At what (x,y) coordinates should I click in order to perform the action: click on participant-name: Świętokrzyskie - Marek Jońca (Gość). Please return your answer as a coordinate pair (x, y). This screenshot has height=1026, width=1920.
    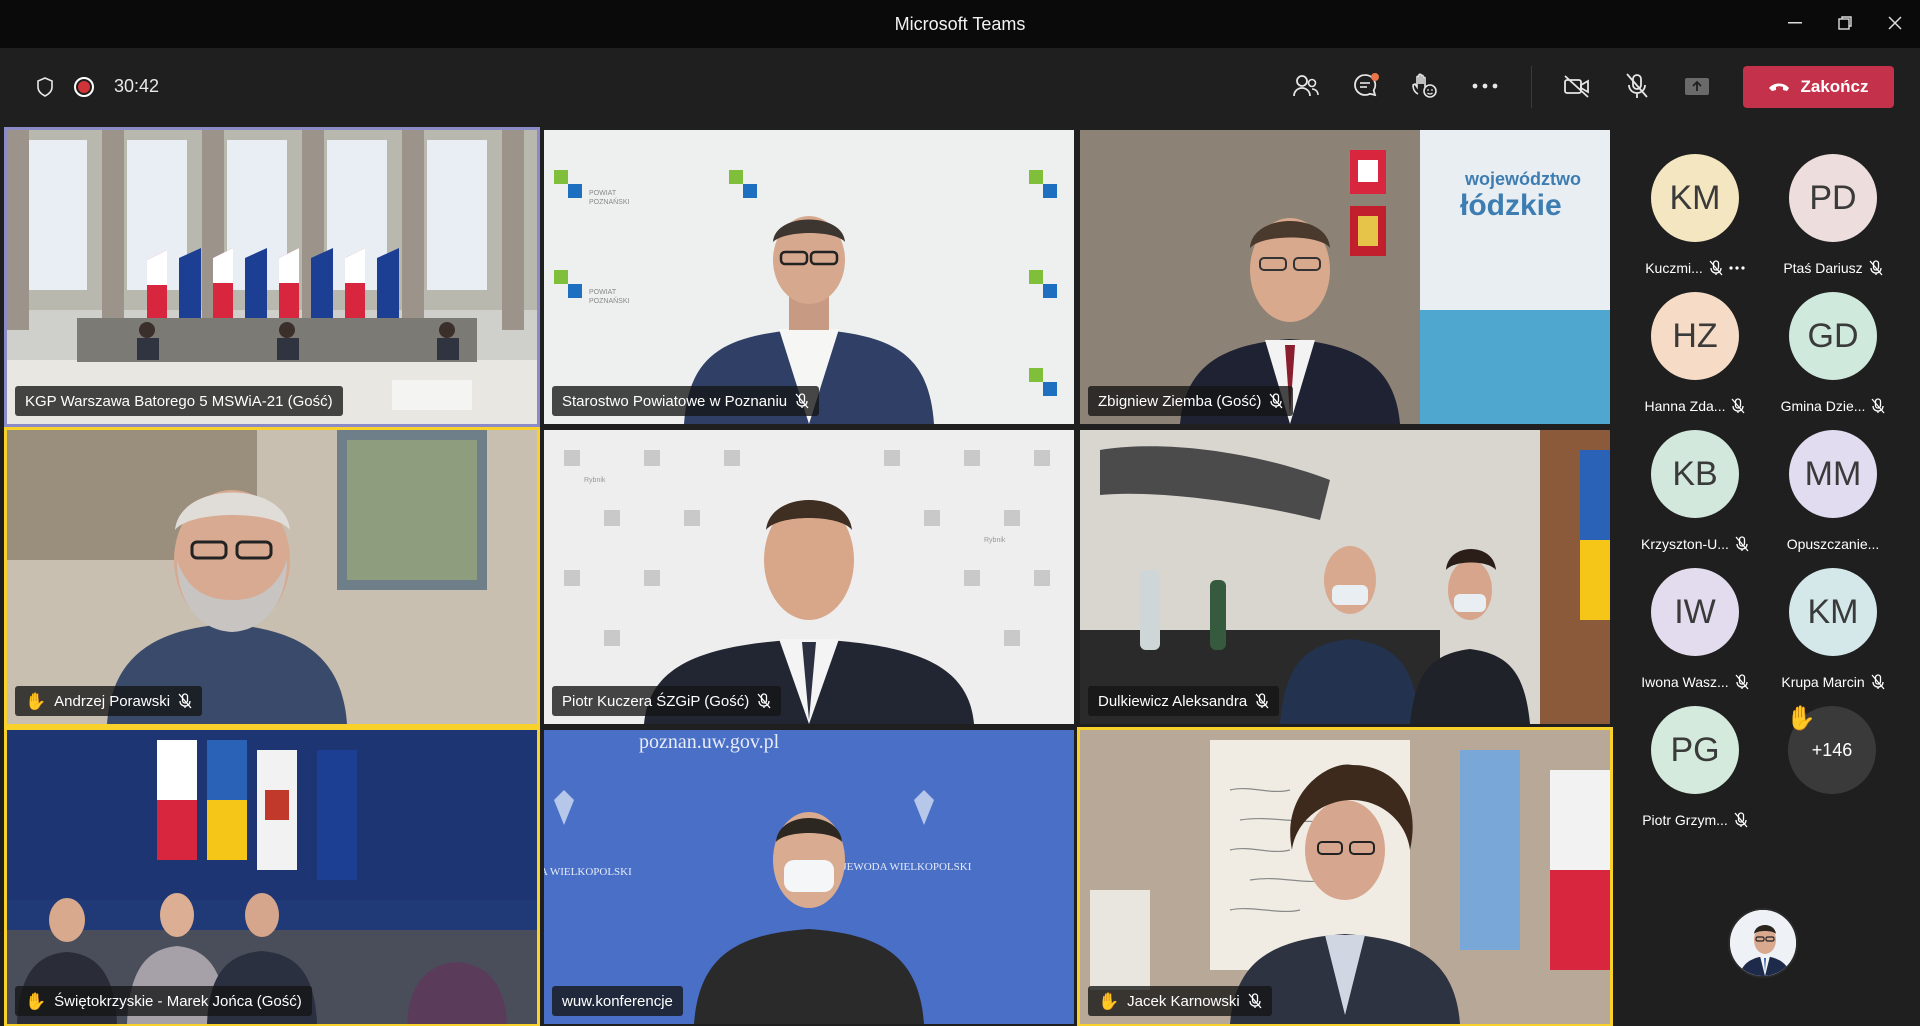
    Looking at the image, I should click on (178, 1001).